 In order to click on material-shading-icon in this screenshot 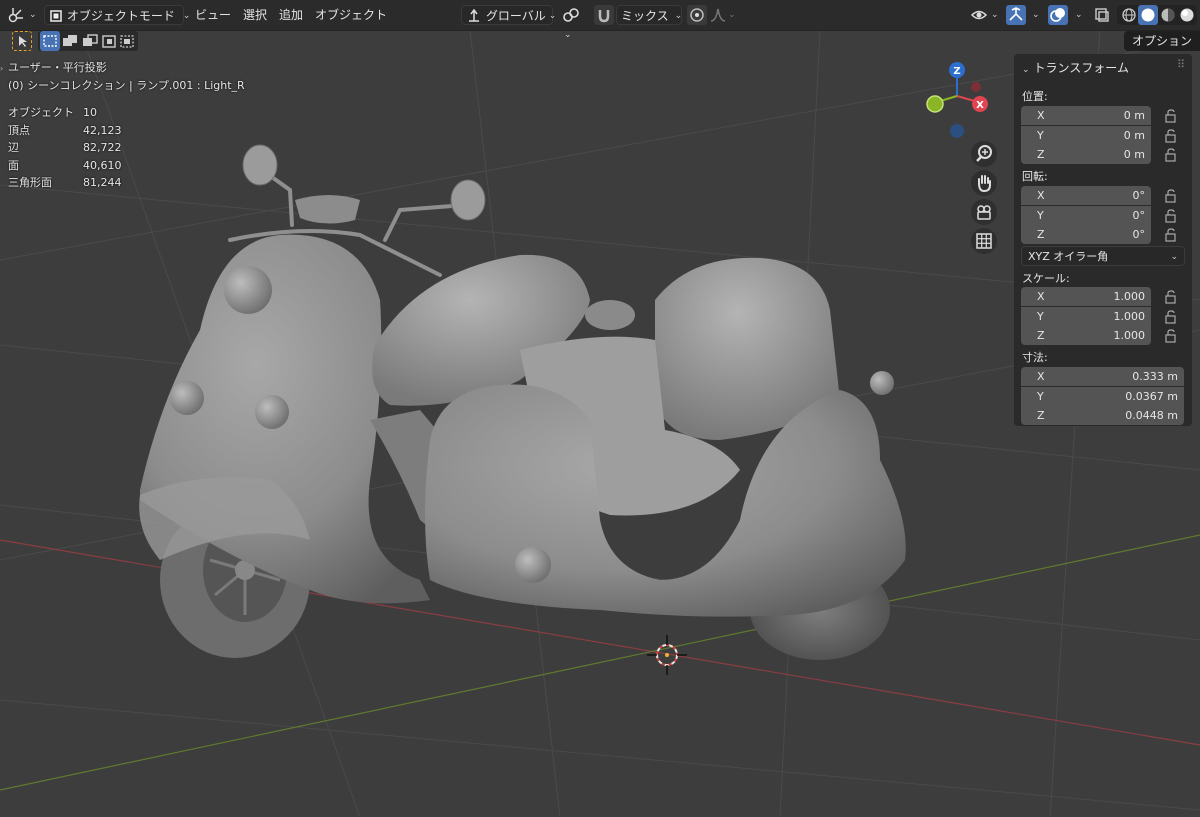, I will do `click(1168, 15)`.